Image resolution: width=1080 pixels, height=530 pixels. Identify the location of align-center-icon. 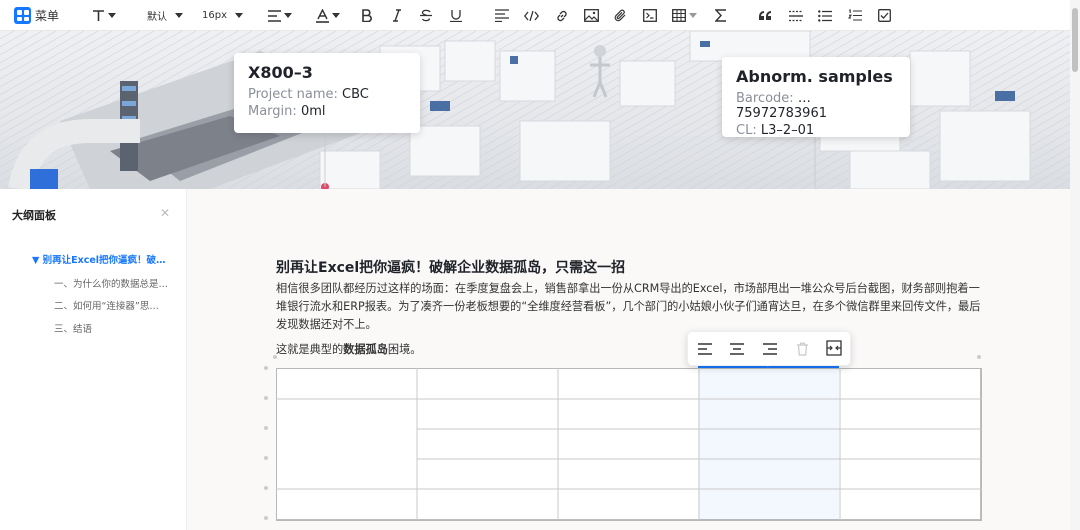
(737, 349).